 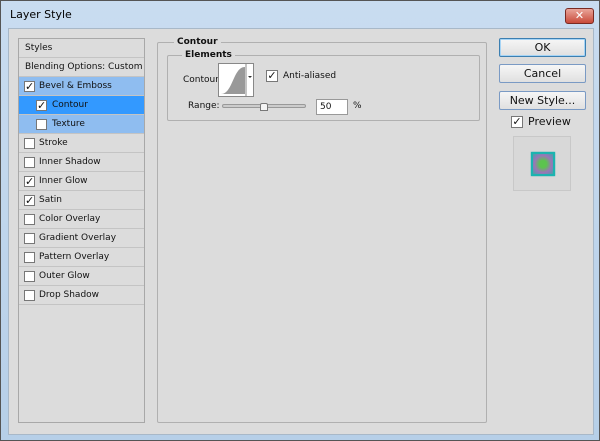 What do you see at coordinates (50, 200) in the screenshot?
I see `label: Satin` at bounding box center [50, 200].